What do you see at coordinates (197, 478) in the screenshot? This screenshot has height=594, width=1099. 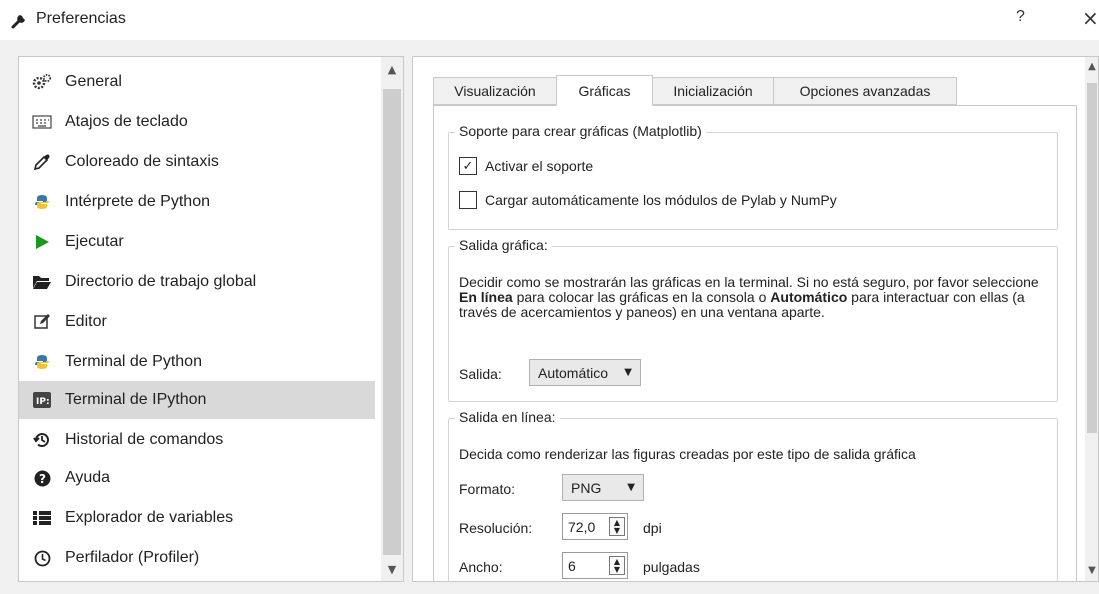 I see `sidebar-item-help: ? Ayuda` at bounding box center [197, 478].